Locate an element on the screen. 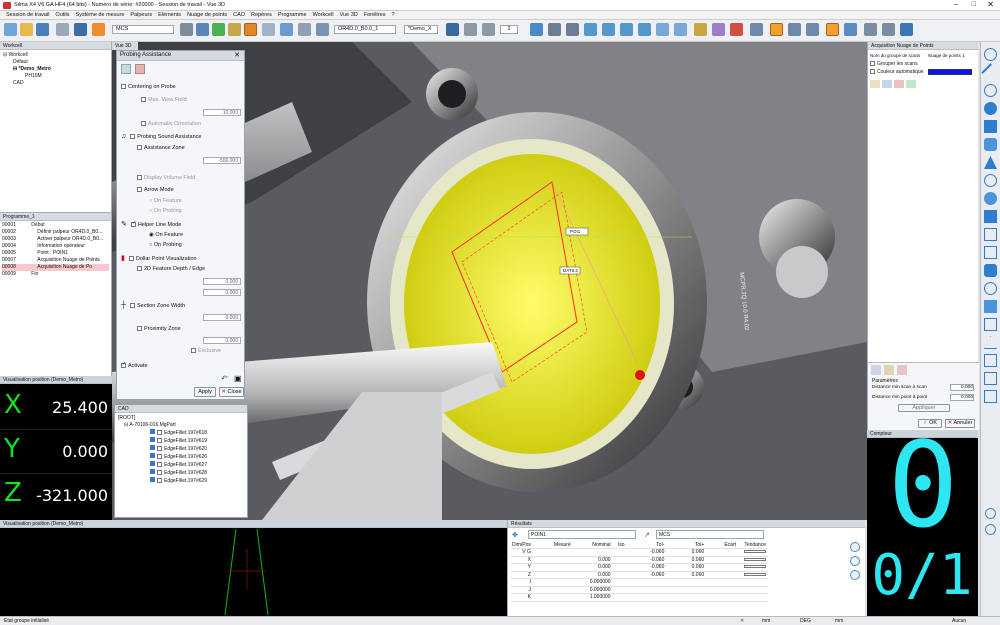 Image resolution: width=1000 pixels, height=625 pixels. close-button: ✕ Close is located at coordinates (231, 392).